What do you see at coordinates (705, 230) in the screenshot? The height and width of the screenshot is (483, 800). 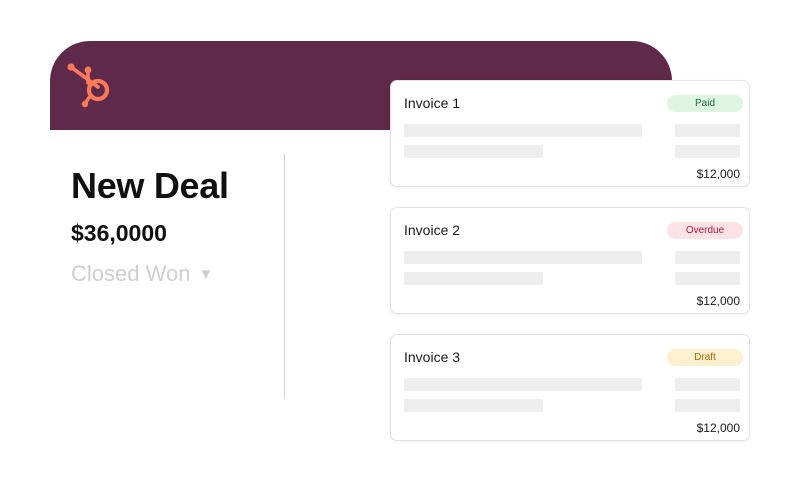 I see `status-badge-overdue: Overdue` at bounding box center [705, 230].